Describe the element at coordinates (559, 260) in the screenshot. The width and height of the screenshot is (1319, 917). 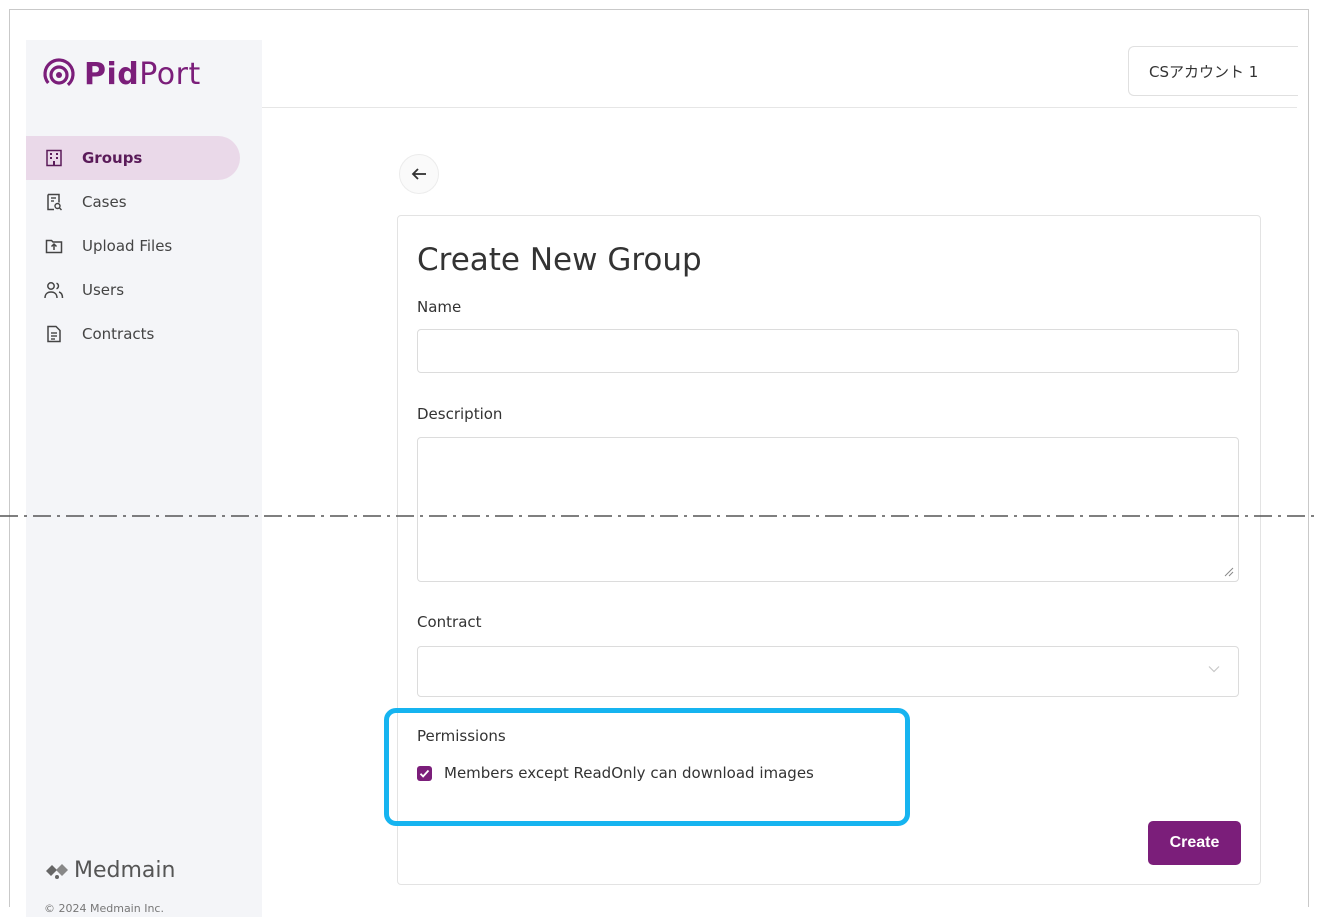
I see `page-title: Create New Group` at that location.